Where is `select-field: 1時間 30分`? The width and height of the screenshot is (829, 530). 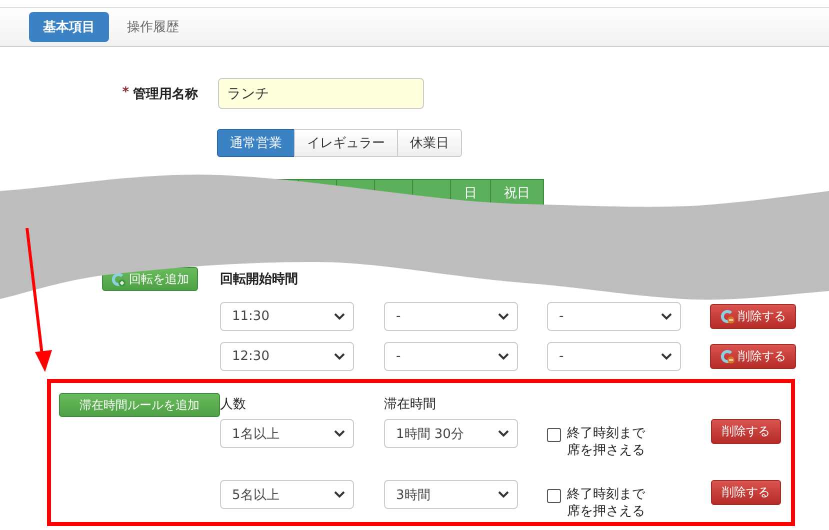 select-field: 1時間 30分 is located at coordinates (451, 433).